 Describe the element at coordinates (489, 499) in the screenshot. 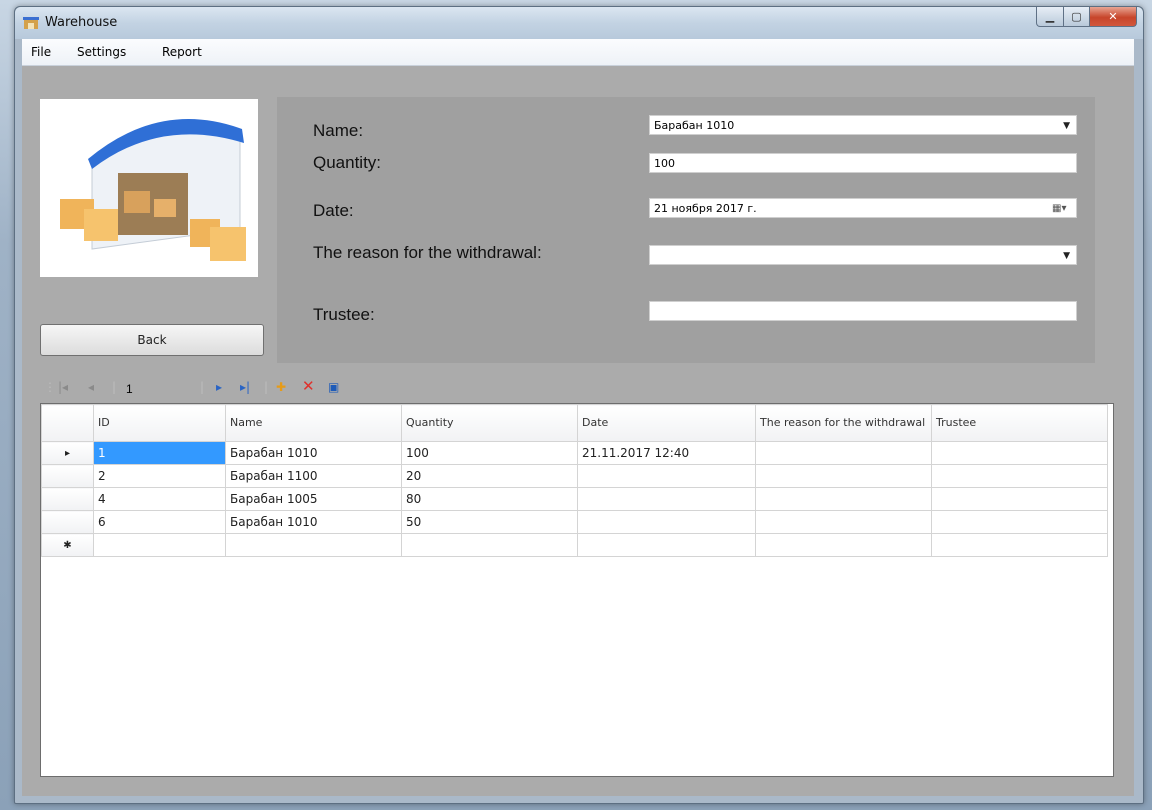

I see `cell-quantity: 80` at that location.